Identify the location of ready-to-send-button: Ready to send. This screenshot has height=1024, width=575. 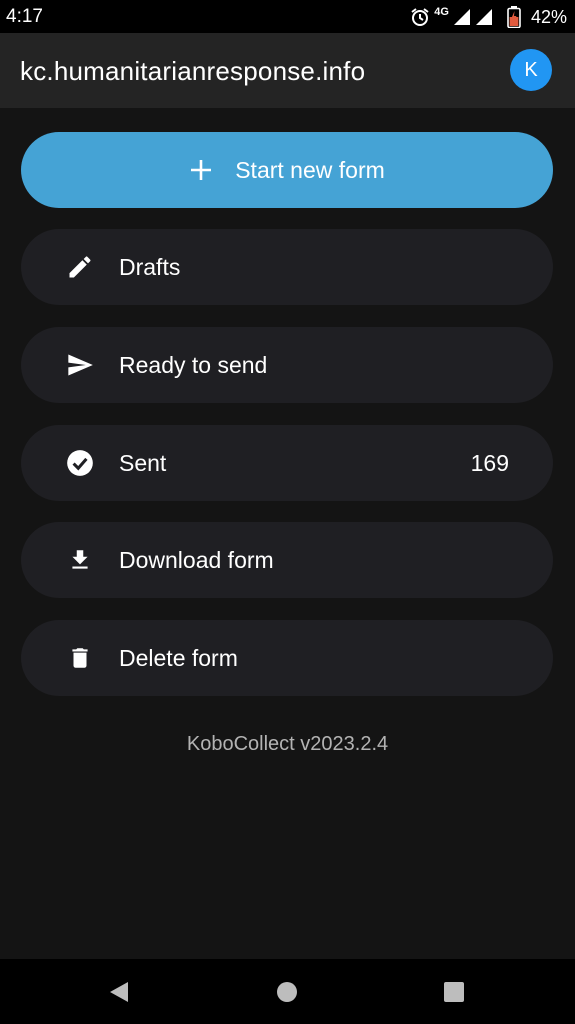
(287, 365).